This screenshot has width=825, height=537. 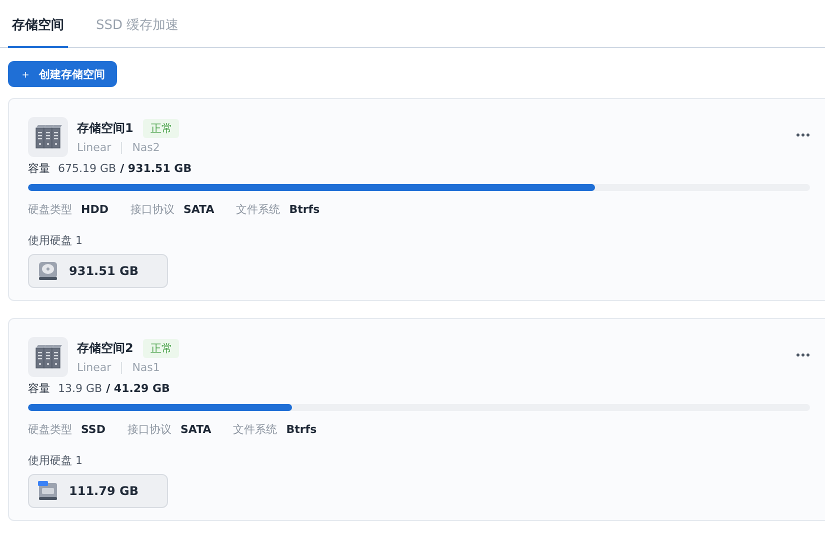 What do you see at coordinates (105, 348) in the screenshot?
I see `pool-name: 存储空间2` at bounding box center [105, 348].